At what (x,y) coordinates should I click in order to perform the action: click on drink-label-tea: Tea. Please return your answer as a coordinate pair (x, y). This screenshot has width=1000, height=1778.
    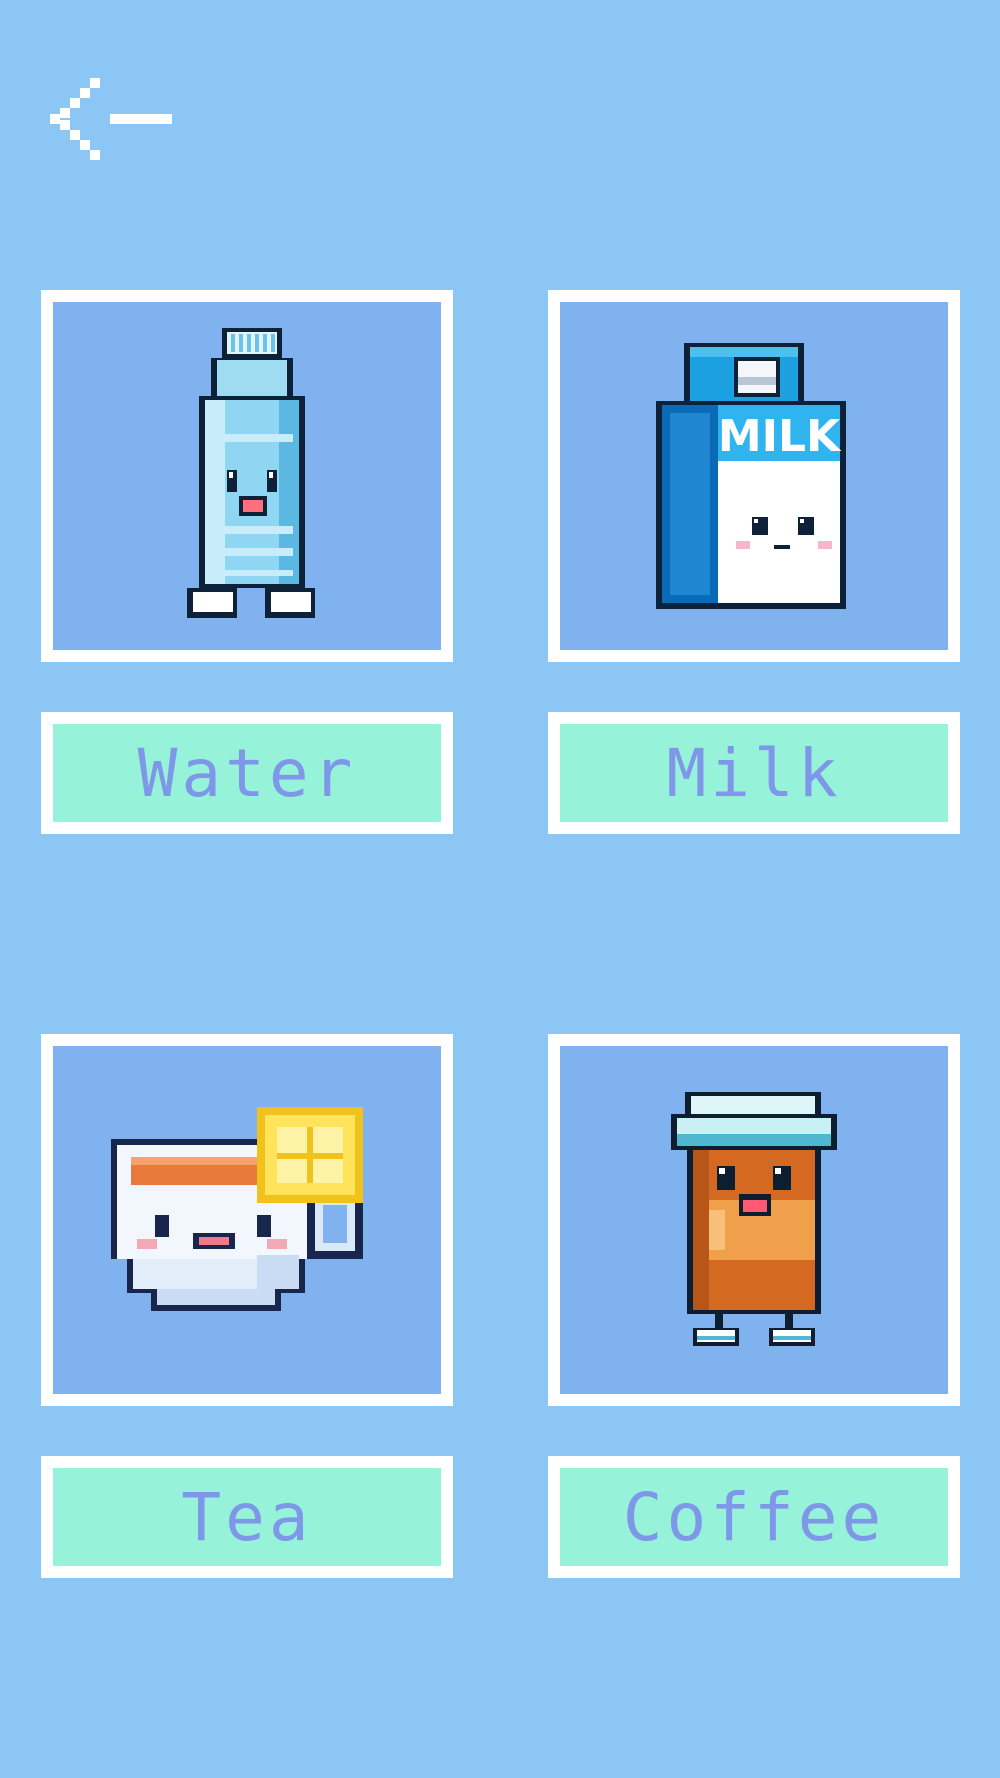
    Looking at the image, I should click on (247, 1517).